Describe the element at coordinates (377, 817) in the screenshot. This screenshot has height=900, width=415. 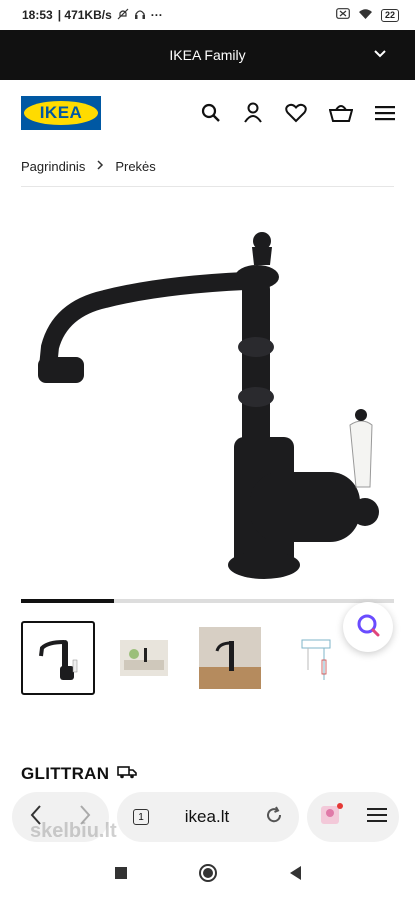
I see `browser-menu-icon` at that location.